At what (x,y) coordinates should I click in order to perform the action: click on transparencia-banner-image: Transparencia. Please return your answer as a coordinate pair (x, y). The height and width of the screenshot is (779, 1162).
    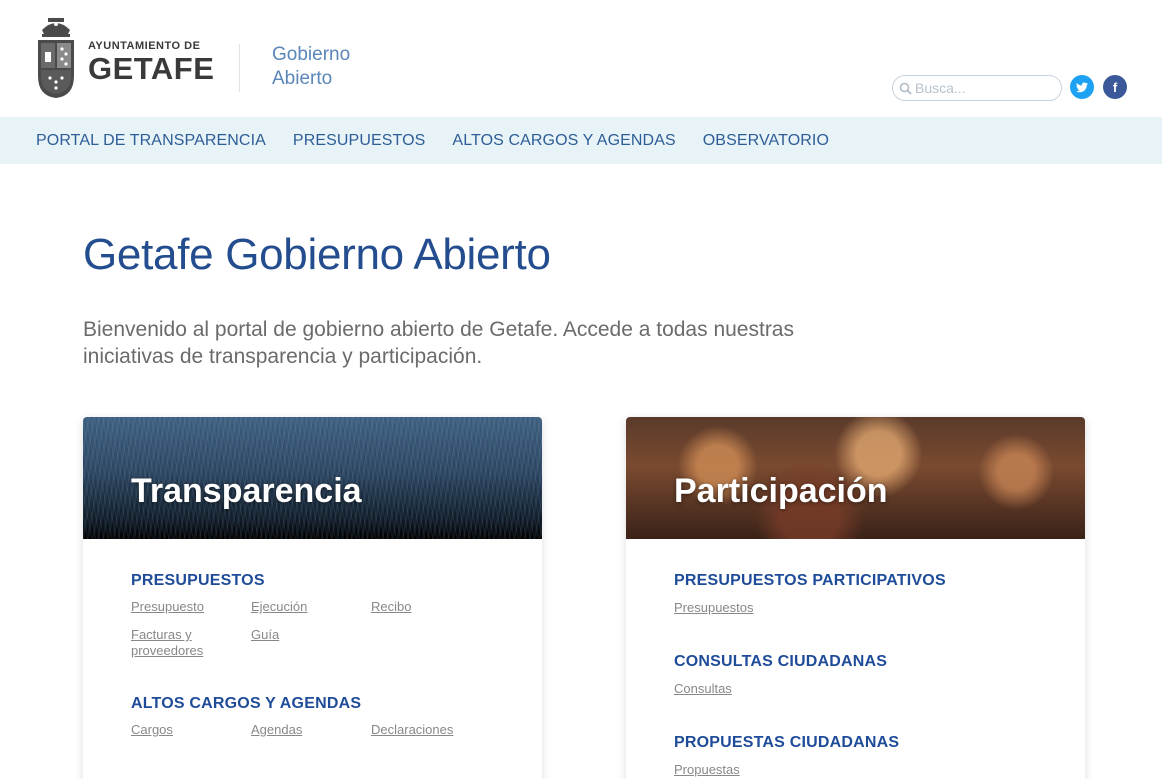
    Looking at the image, I should click on (312, 478).